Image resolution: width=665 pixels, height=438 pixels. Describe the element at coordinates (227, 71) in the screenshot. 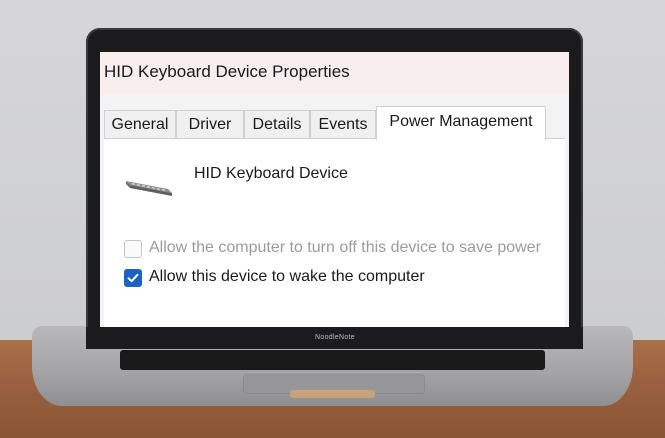

I see `dialog-title: HID Keyboard Device Properties` at that location.